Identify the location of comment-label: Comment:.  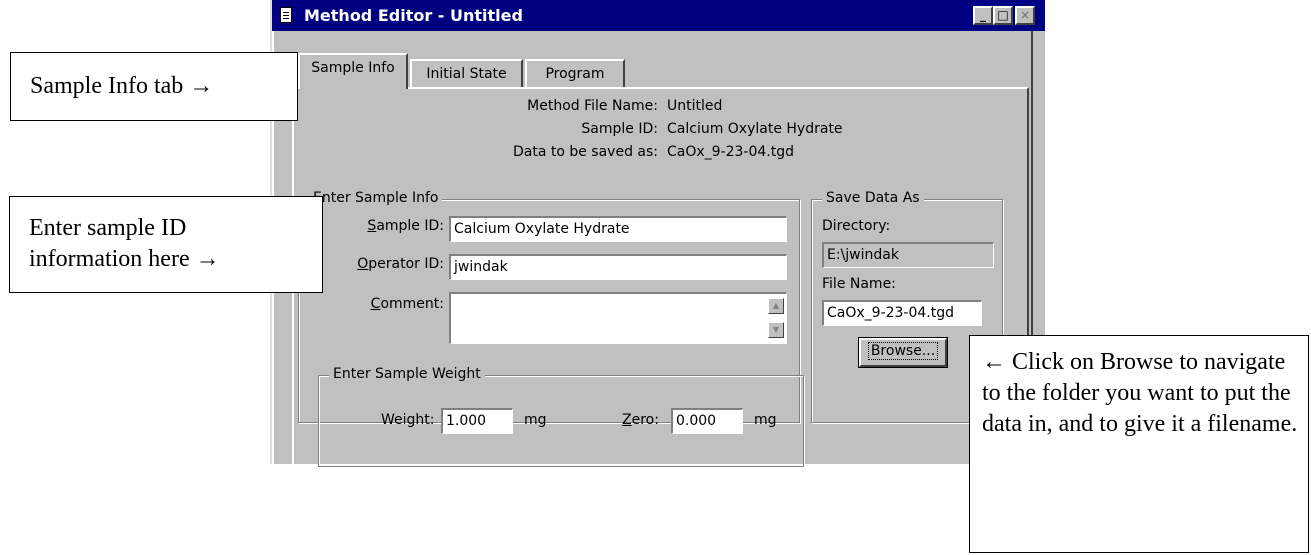
(407, 304).